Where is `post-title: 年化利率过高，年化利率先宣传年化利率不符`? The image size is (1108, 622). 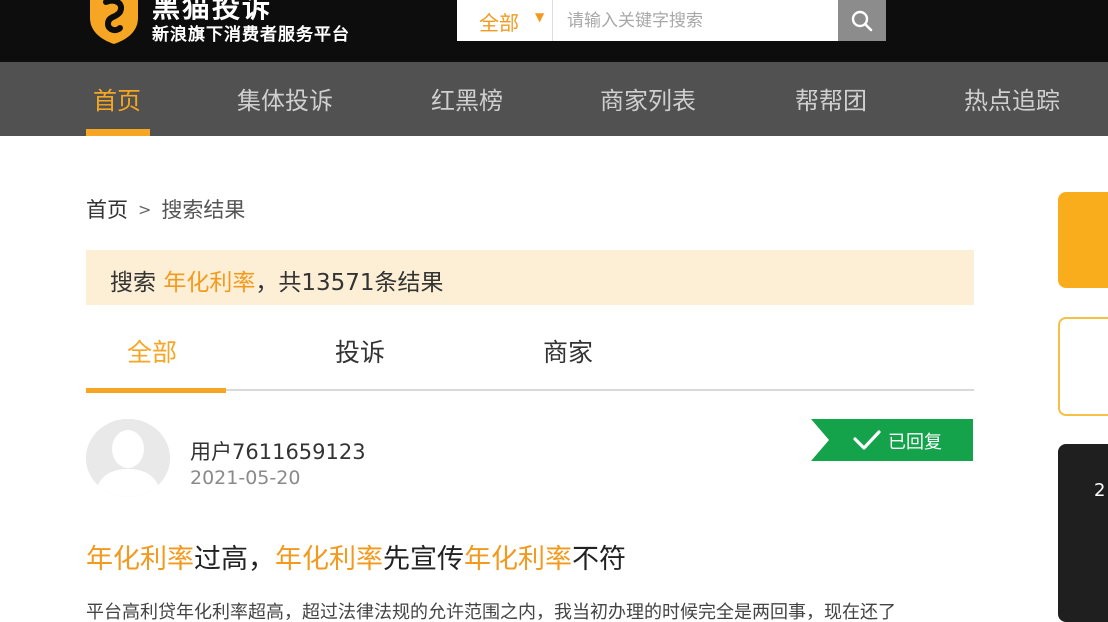
post-title: 年化利率过高，年化利率先宣传年化利率不符 is located at coordinates (356, 556).